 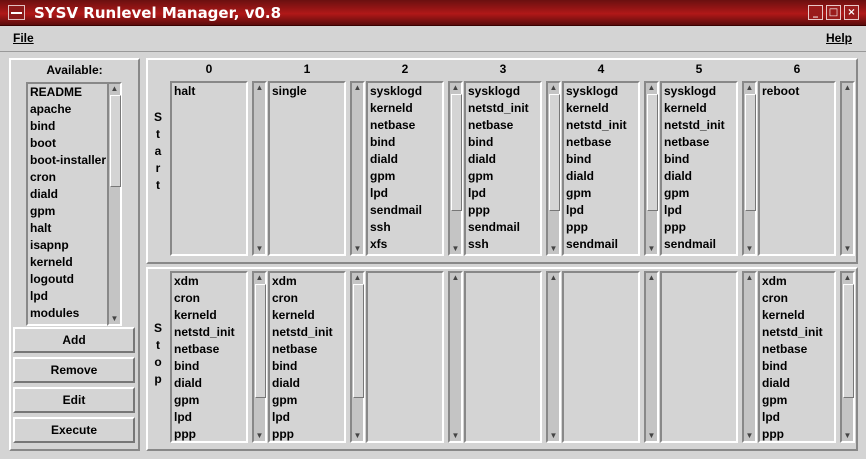 What do you see at coordinates (797, 349) in the screenshot?
I see `stop-item: netbase` at bounding box center [797, 349].